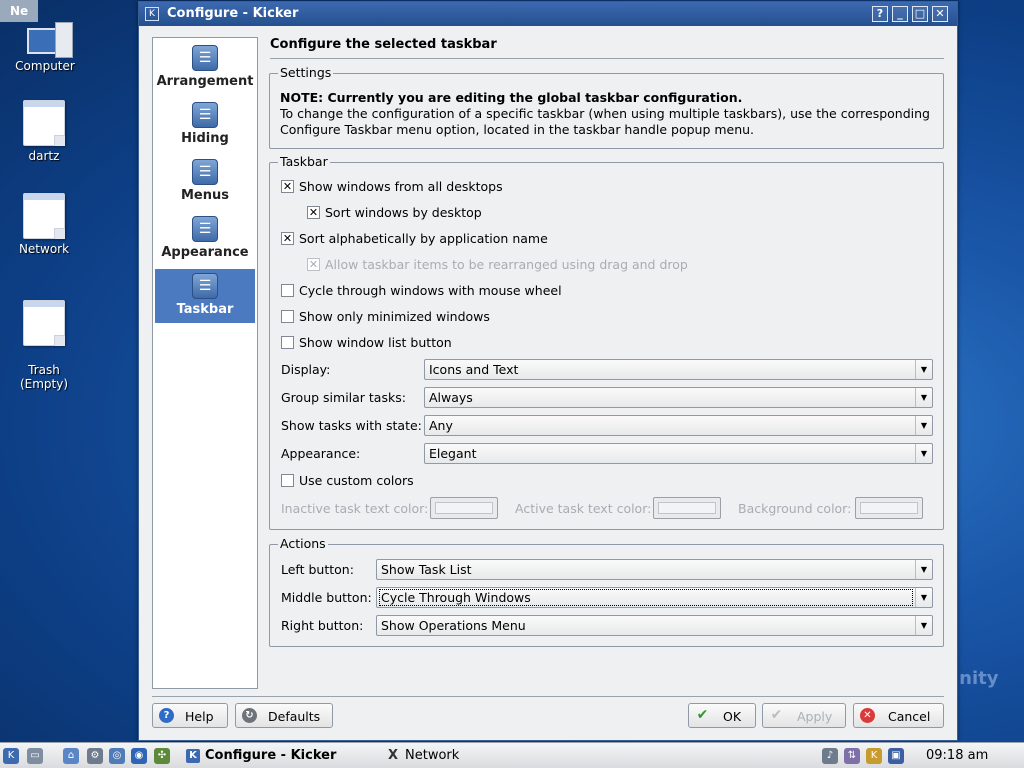 The width and height of the screenshot is (1024, 768). Describe the element at coordinates (474, 369) in the screenshot. I see `select-value: Icons and Text` at that location.